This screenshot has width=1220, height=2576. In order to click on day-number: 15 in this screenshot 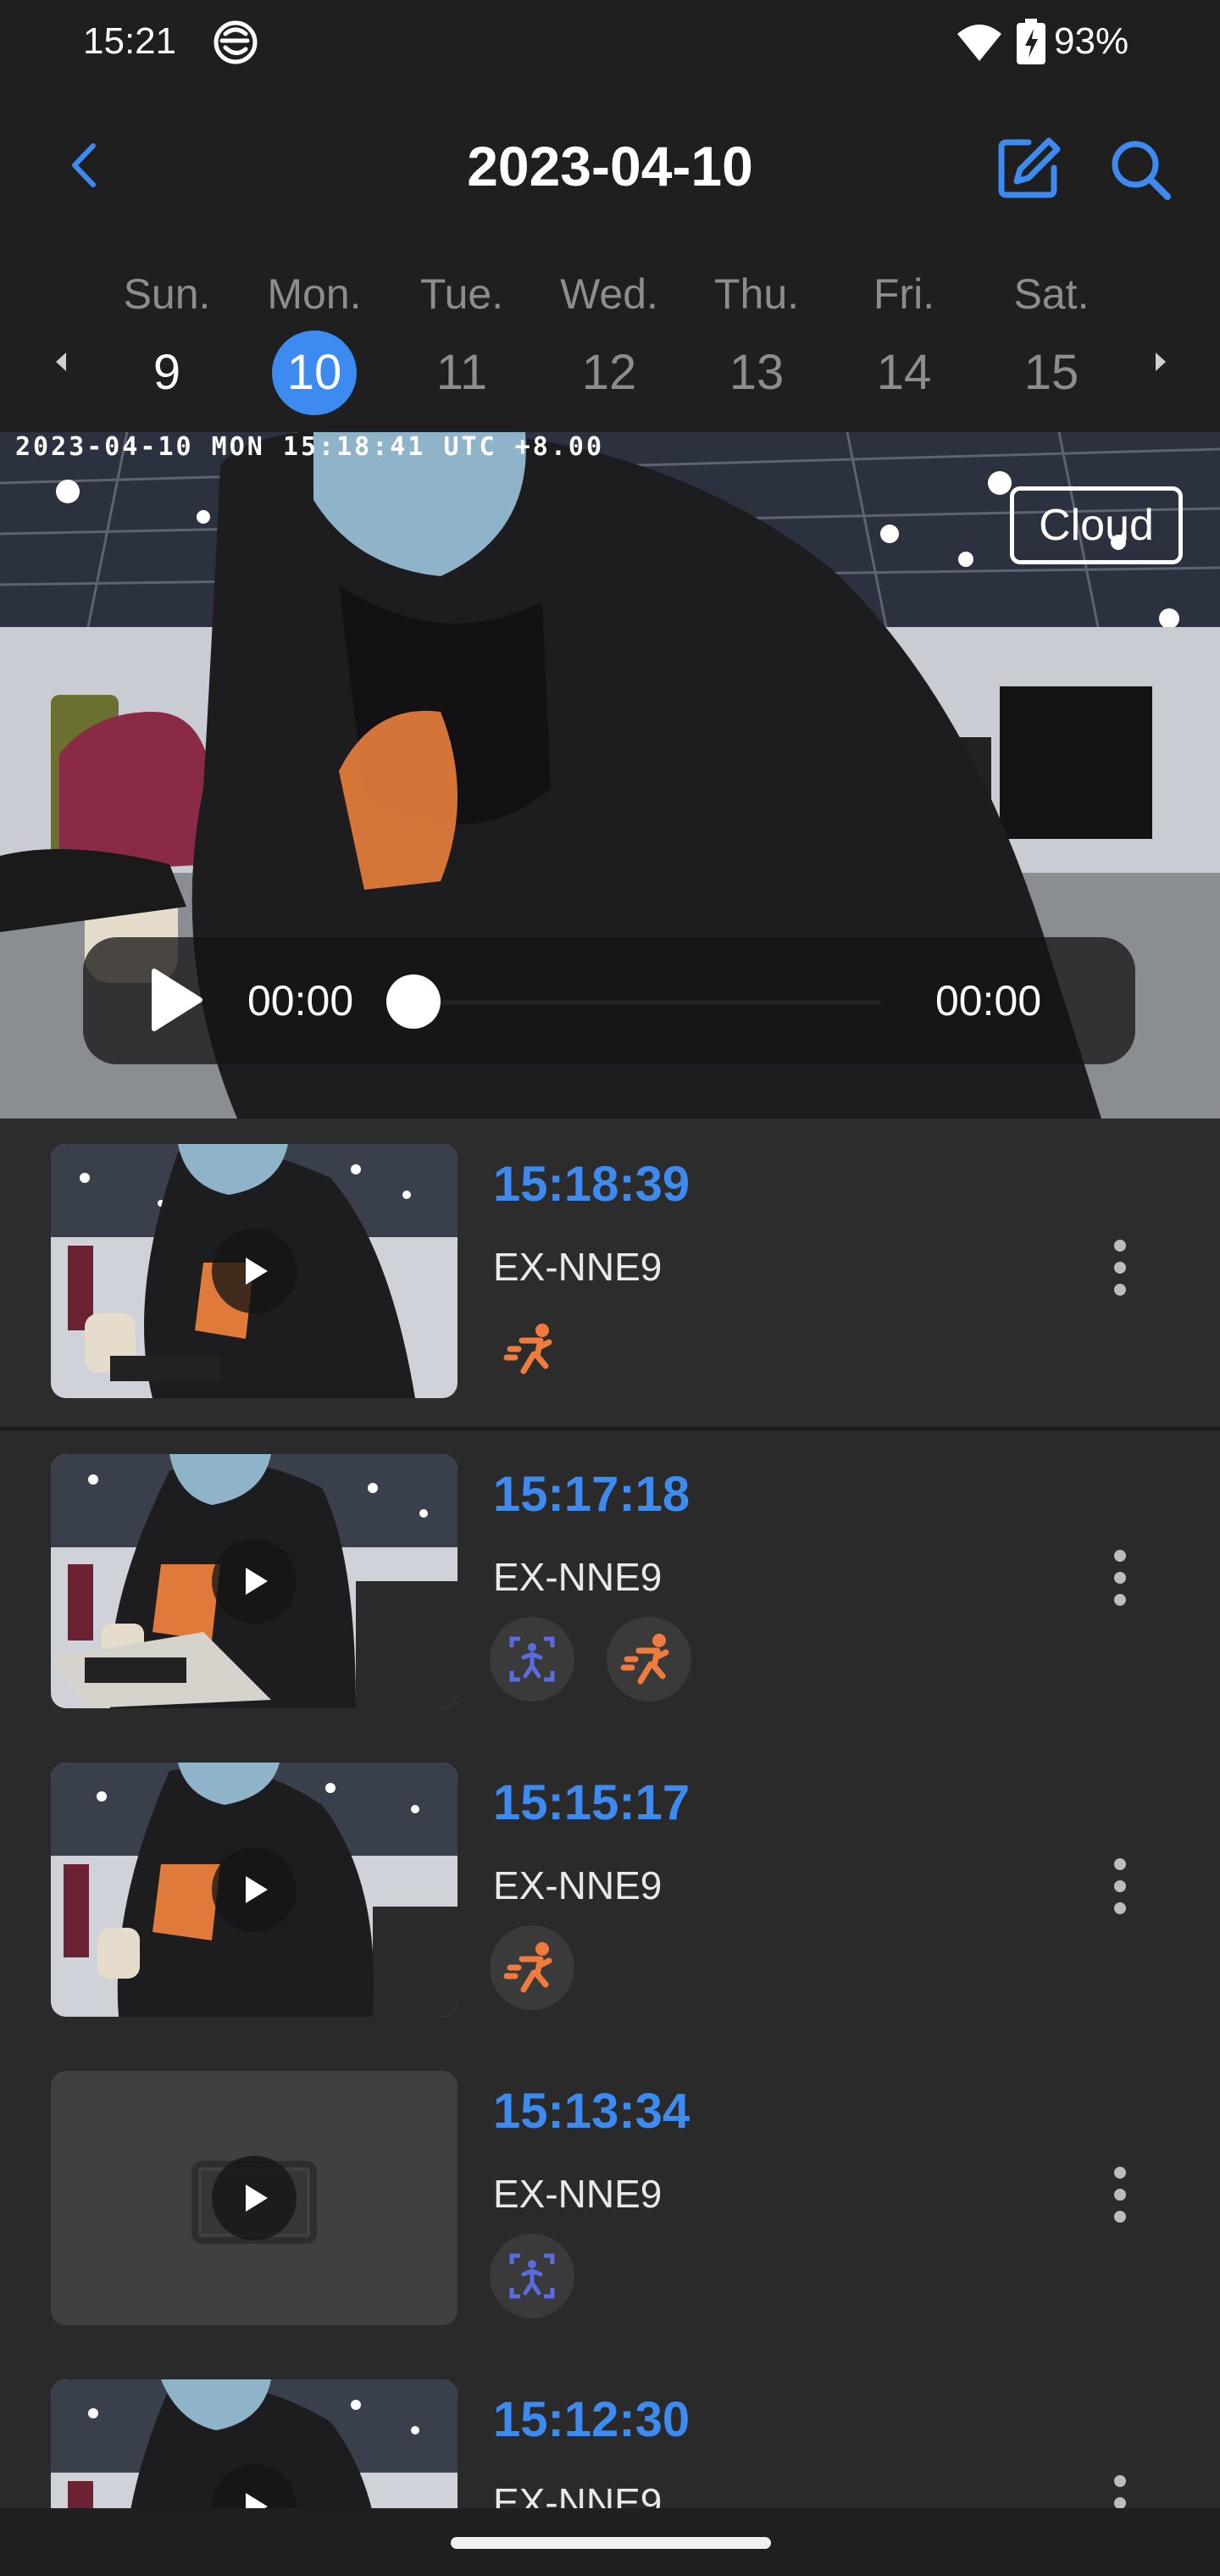, I will do `click(1051, 372)`.